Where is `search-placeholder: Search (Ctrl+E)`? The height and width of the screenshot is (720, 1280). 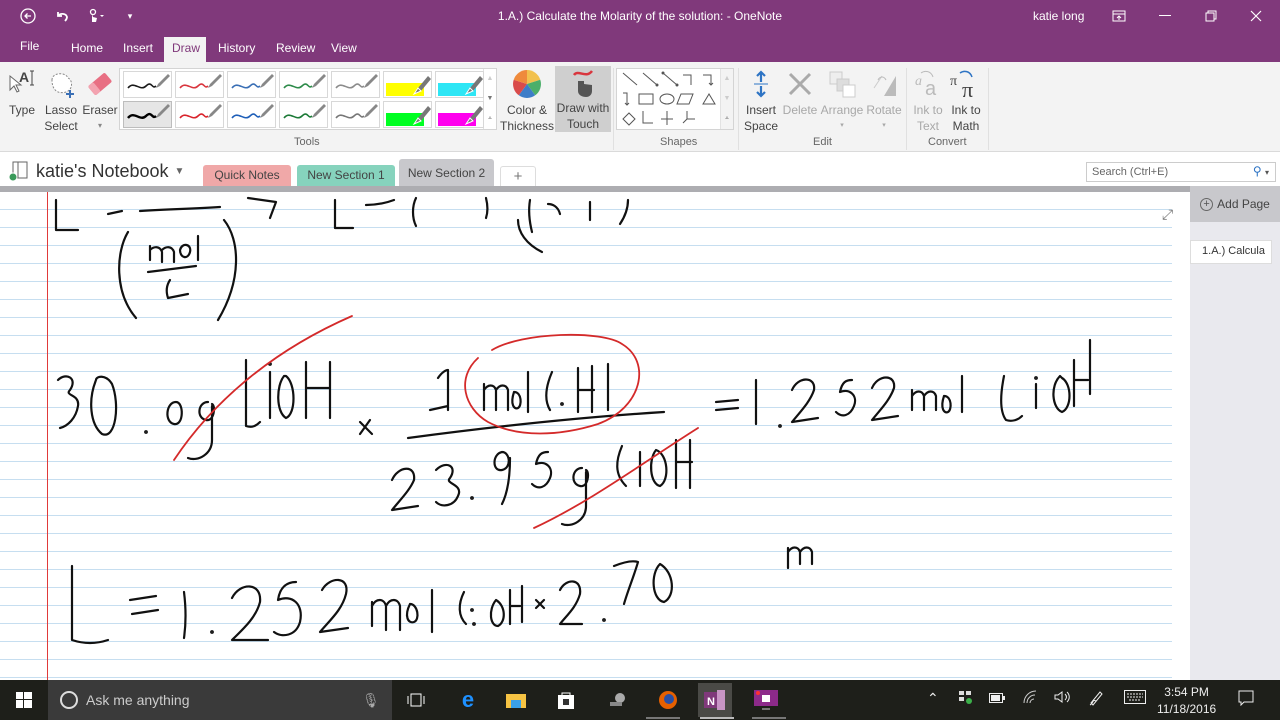 search-placeholder: Search (Ctrl+E) is located at coordinates (1130, 172).